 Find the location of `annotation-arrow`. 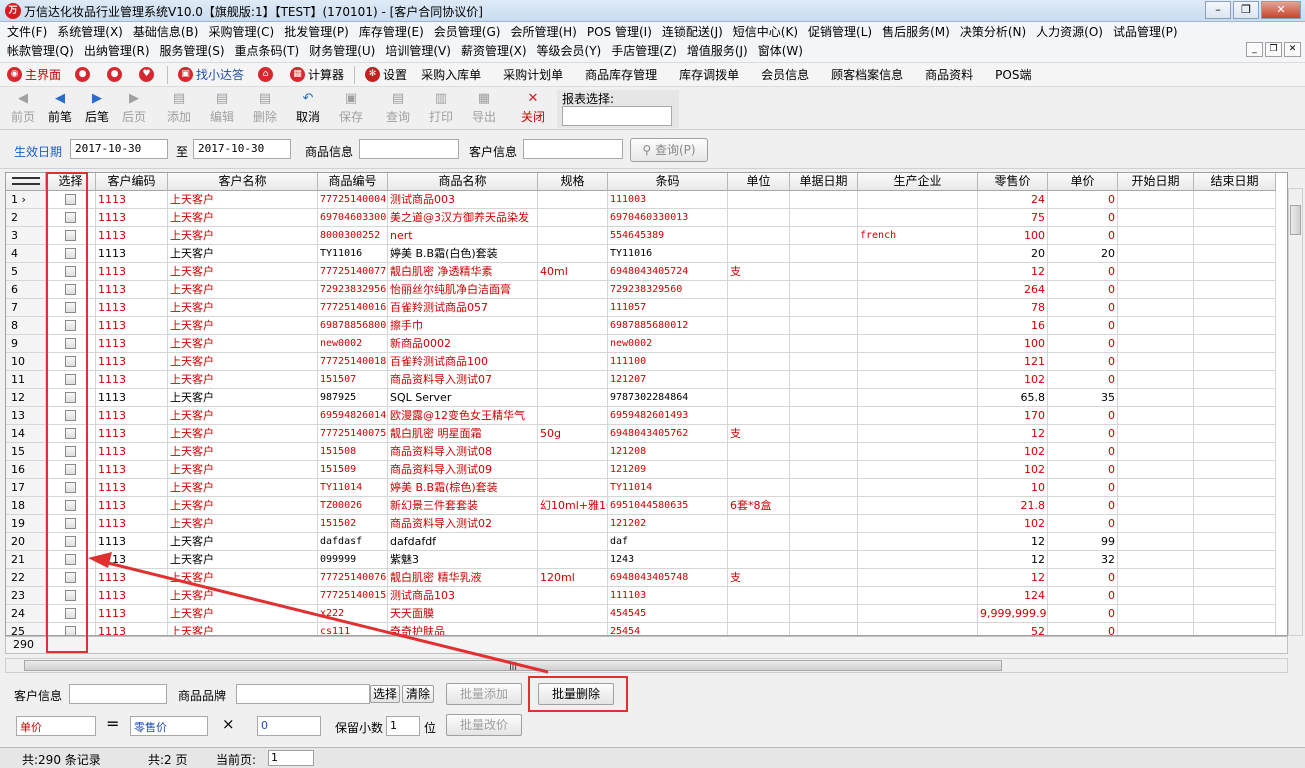

annotation-arrow is located at coordinates (318, 613).